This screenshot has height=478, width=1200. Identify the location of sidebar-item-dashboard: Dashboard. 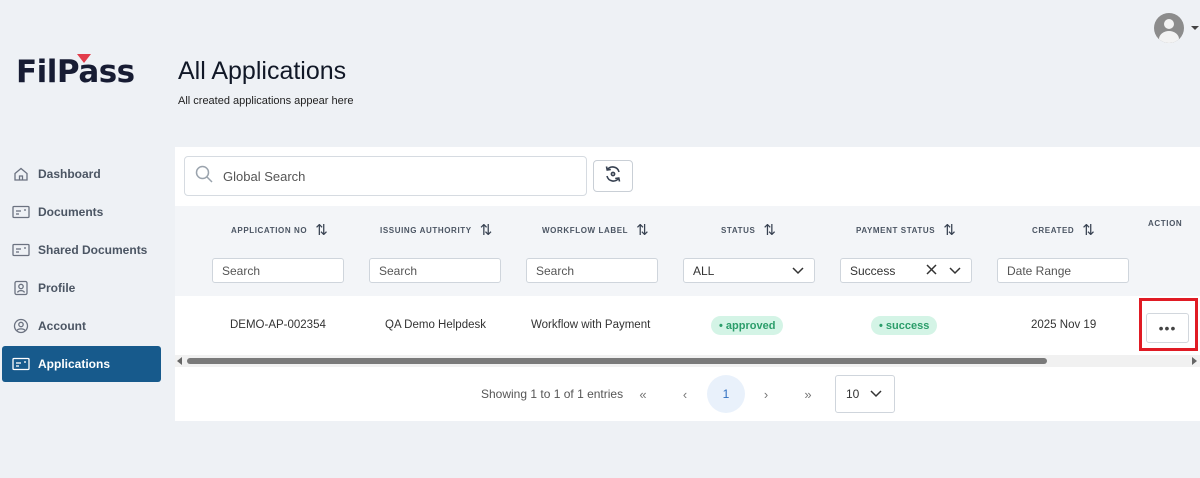
(81, 174).